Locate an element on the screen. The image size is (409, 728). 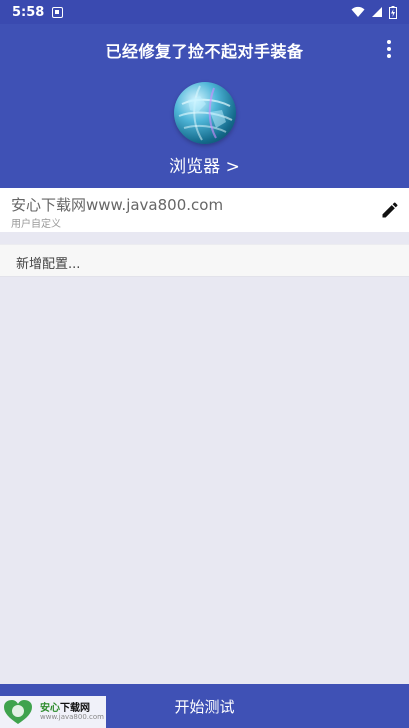
watermark: 安心下载网 www.java800.com is located at coordinates (53, 712).